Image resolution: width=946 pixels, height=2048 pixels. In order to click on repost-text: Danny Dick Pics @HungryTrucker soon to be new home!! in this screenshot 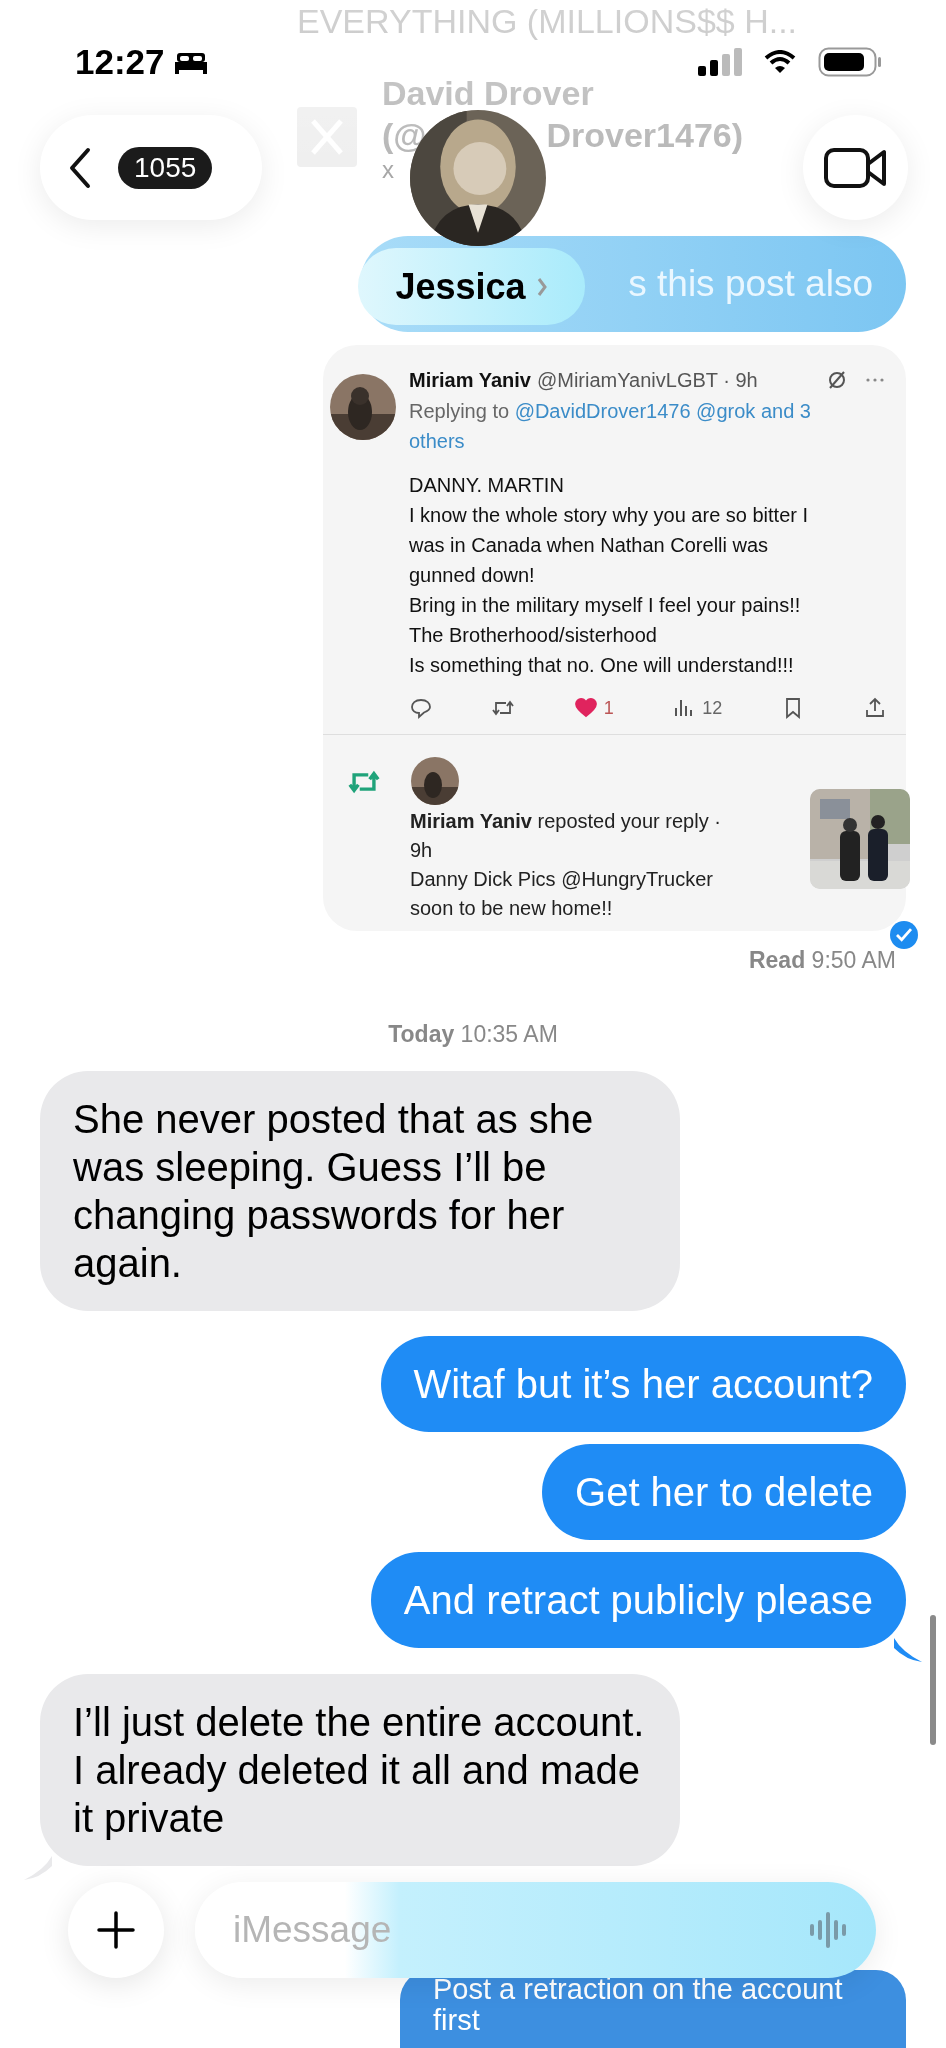, I will do `click(562, 894)`.